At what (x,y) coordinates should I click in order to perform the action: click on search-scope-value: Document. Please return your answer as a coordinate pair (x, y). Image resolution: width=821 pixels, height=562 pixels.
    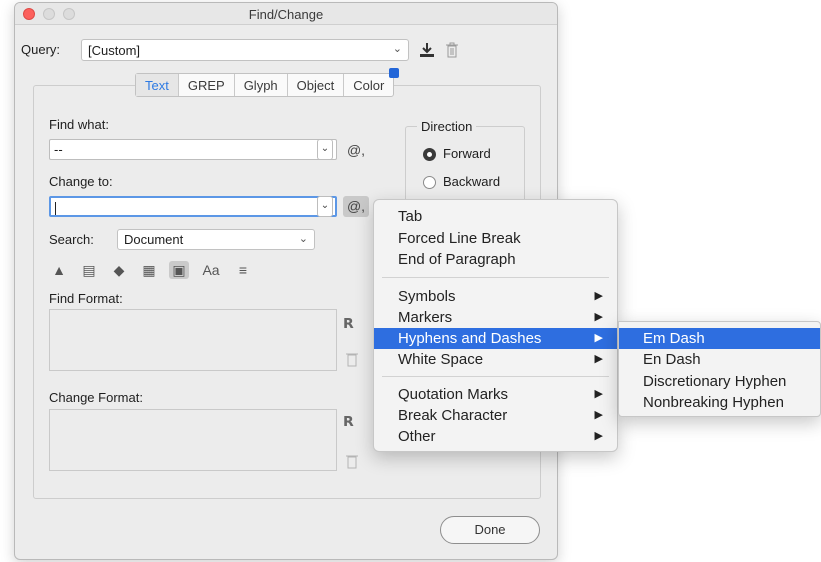
    Looking at the image, I should click on (154, 239).